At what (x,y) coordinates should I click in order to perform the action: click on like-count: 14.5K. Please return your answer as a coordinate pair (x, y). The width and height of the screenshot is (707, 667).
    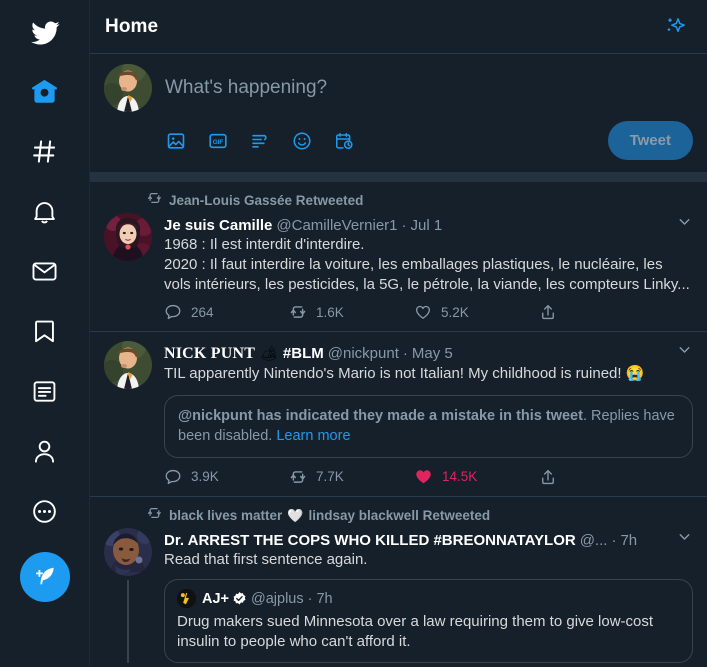
    Looking at the image, I should click on (460, 477).